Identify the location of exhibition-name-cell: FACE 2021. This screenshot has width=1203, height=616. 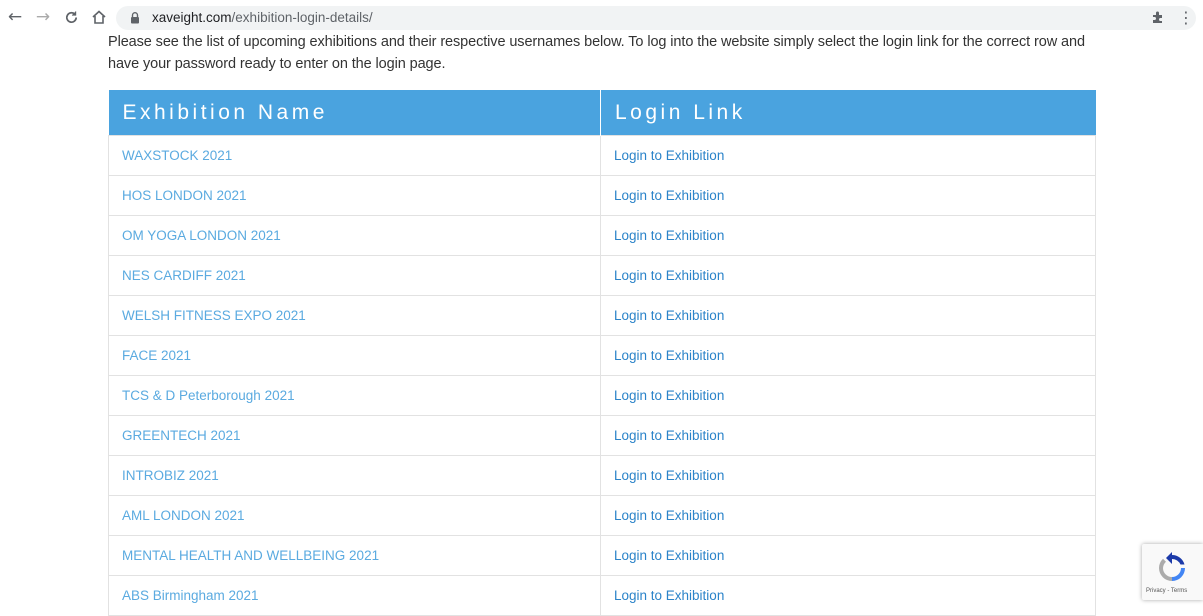
(354, 355).